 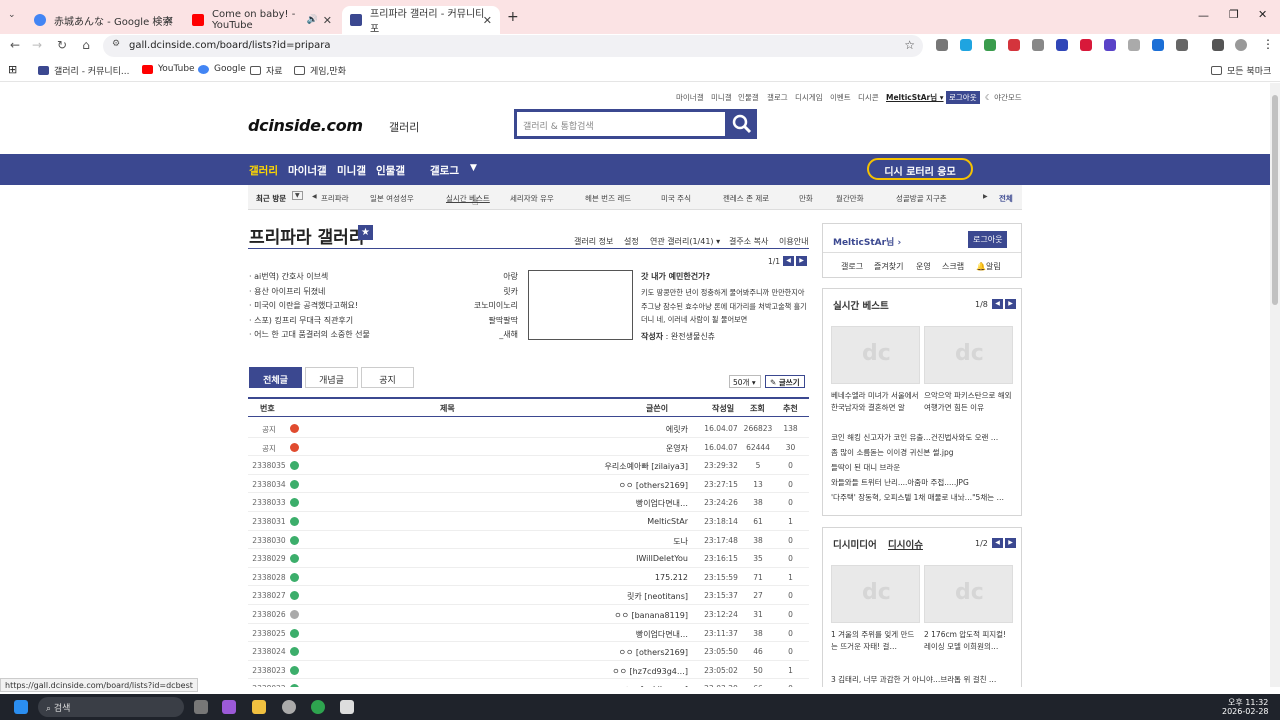 I want to click on post-writer: 릿카 [neotitans], so click(x=640, y=596).